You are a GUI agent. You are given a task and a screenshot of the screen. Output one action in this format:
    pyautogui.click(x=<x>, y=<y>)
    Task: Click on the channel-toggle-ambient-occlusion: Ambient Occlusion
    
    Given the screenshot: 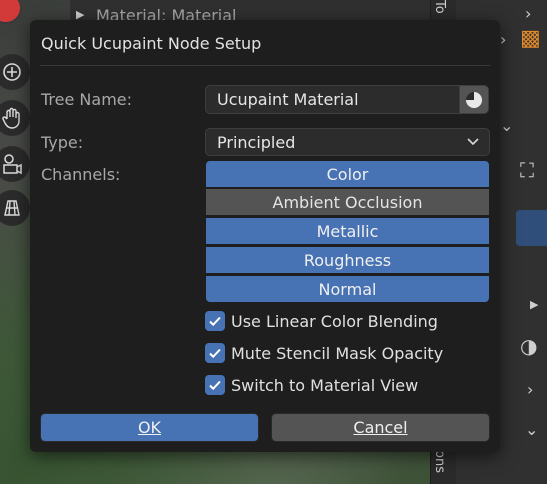 What is the action you would take?
    pyautogui.click(x=347, y=202)
    